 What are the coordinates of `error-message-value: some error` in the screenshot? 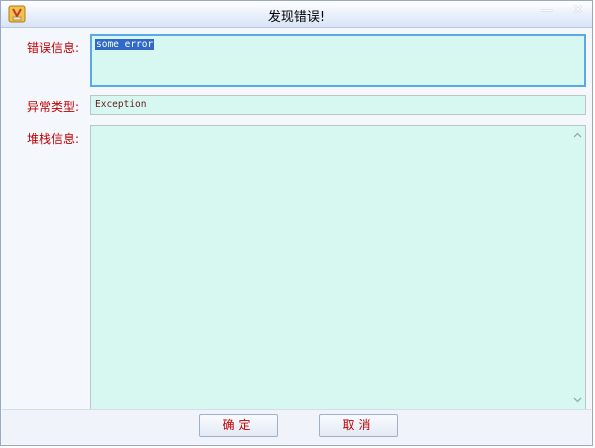 It's located at (125, 44).